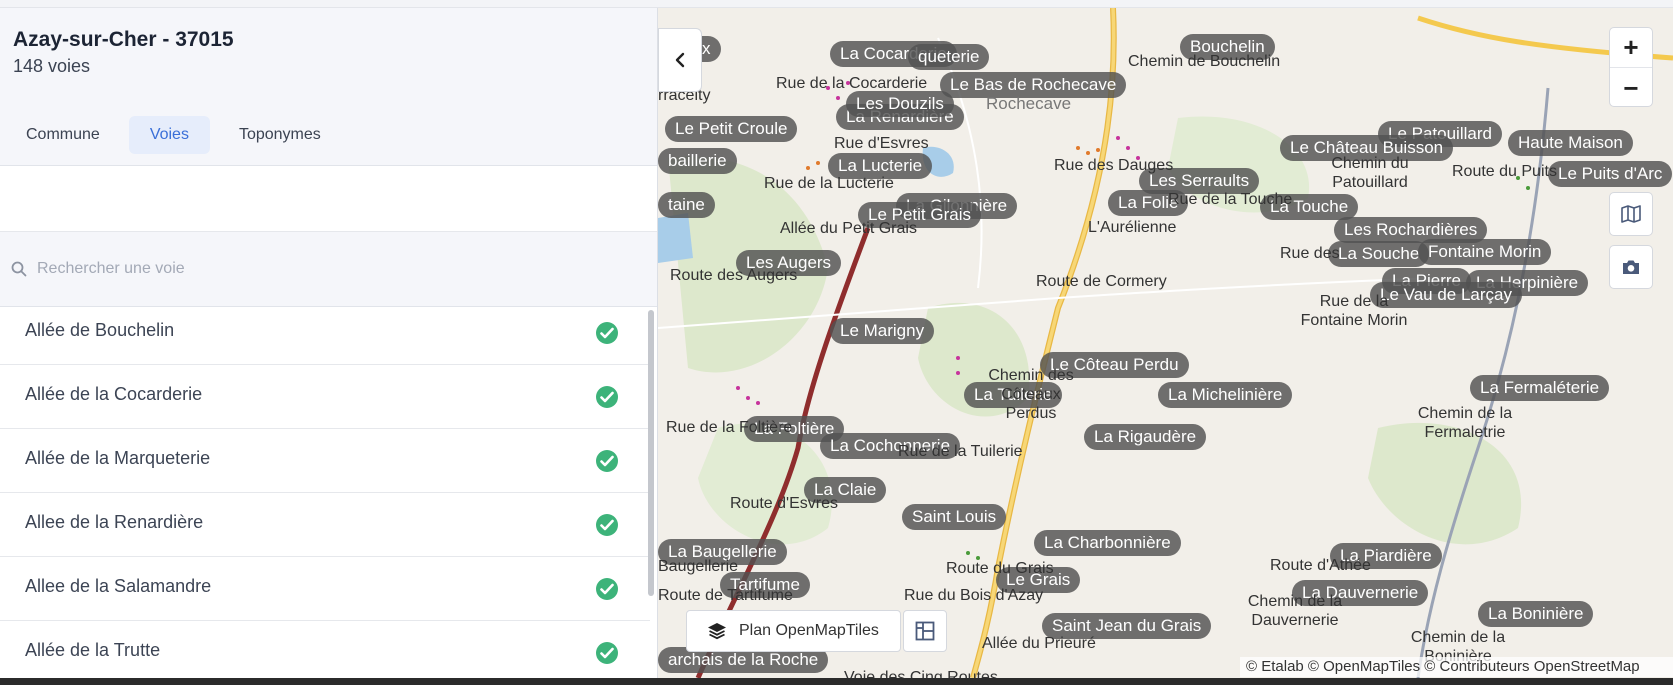 The image size is (1673, 685). Describe the element at coordinates (1031, 394) in the screenshot. I see `road-label: Chemin des Côteaux Perdus` at that location.